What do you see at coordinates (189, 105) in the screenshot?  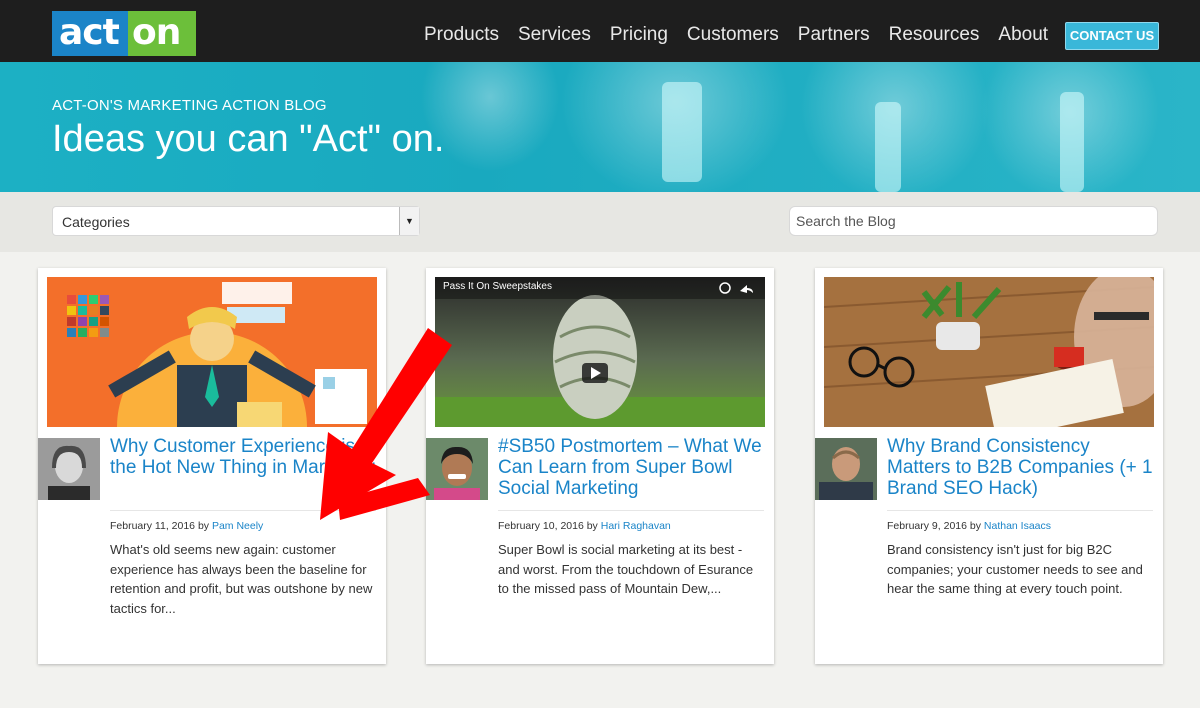 I see `blog-subtitle: ACT-ON'S MARKETING ACTION BLOG` at bounding box center [189, 105].